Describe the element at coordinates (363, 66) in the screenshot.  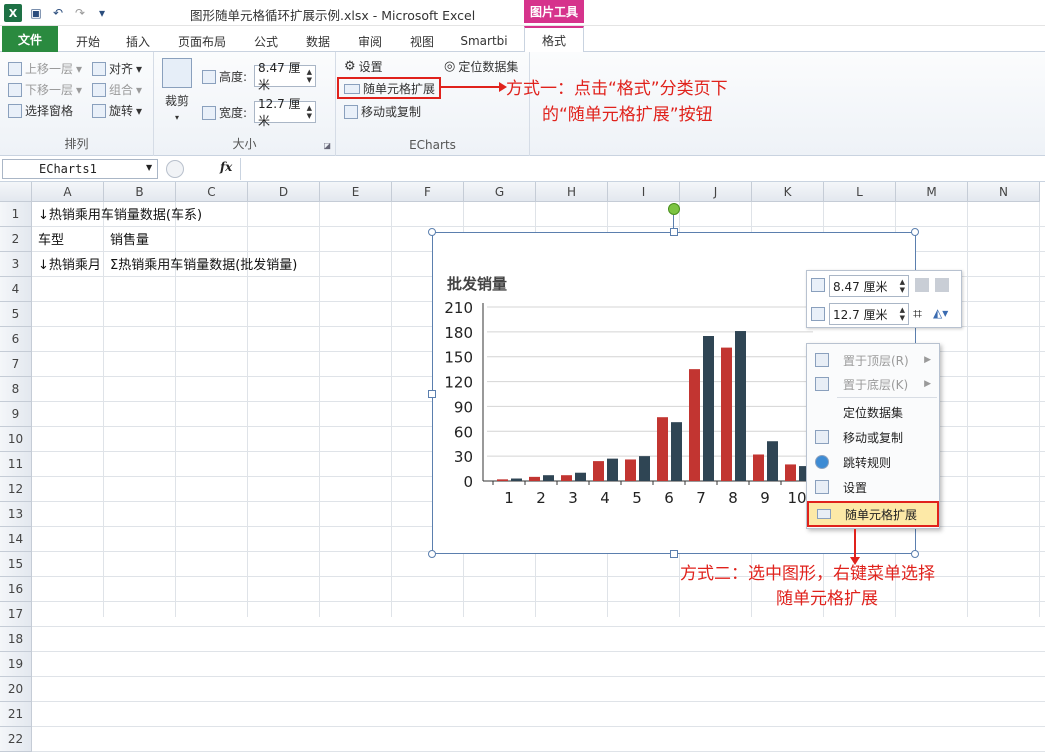
I see `echarts-settings-button: ⚙ 设置` at that location.